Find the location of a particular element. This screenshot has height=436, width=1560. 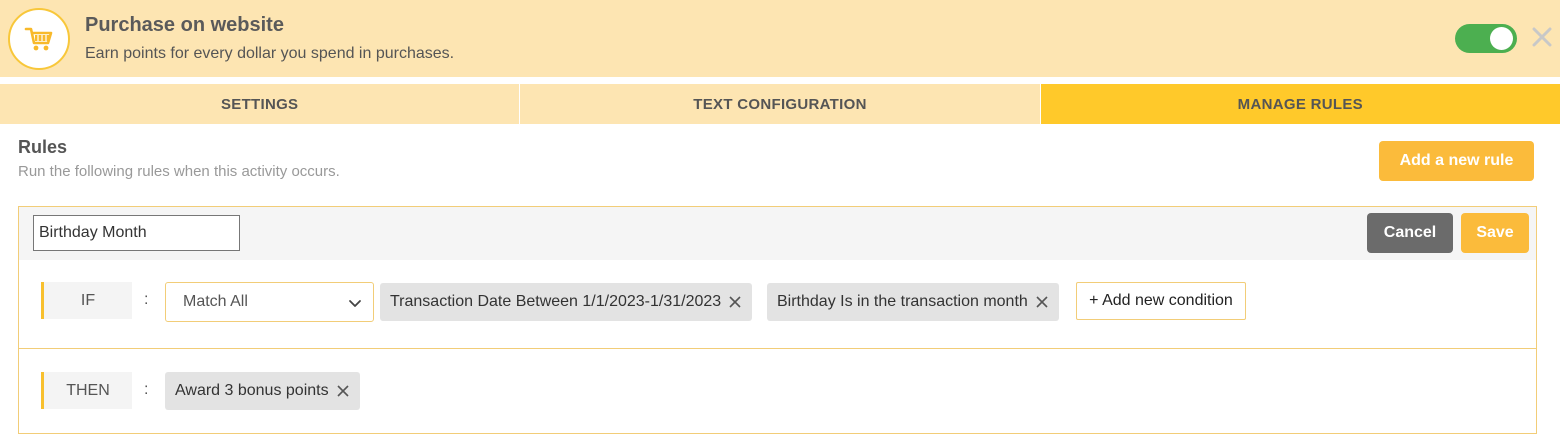

rule-name-input is located at coordinates (136, 233).